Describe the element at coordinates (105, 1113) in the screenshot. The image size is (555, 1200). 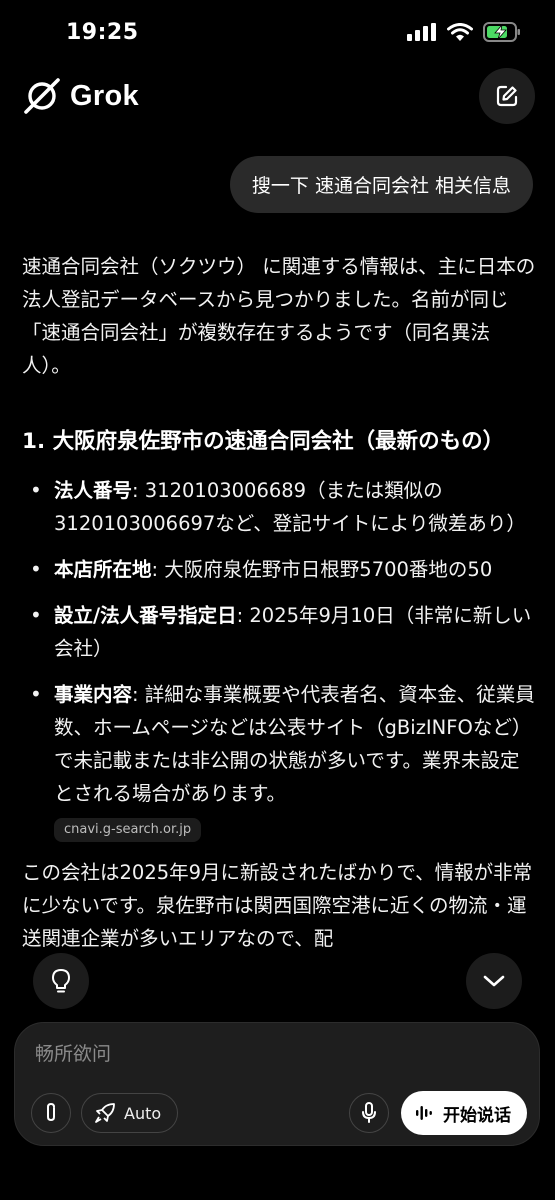
I see `rocket-icon` at that location.